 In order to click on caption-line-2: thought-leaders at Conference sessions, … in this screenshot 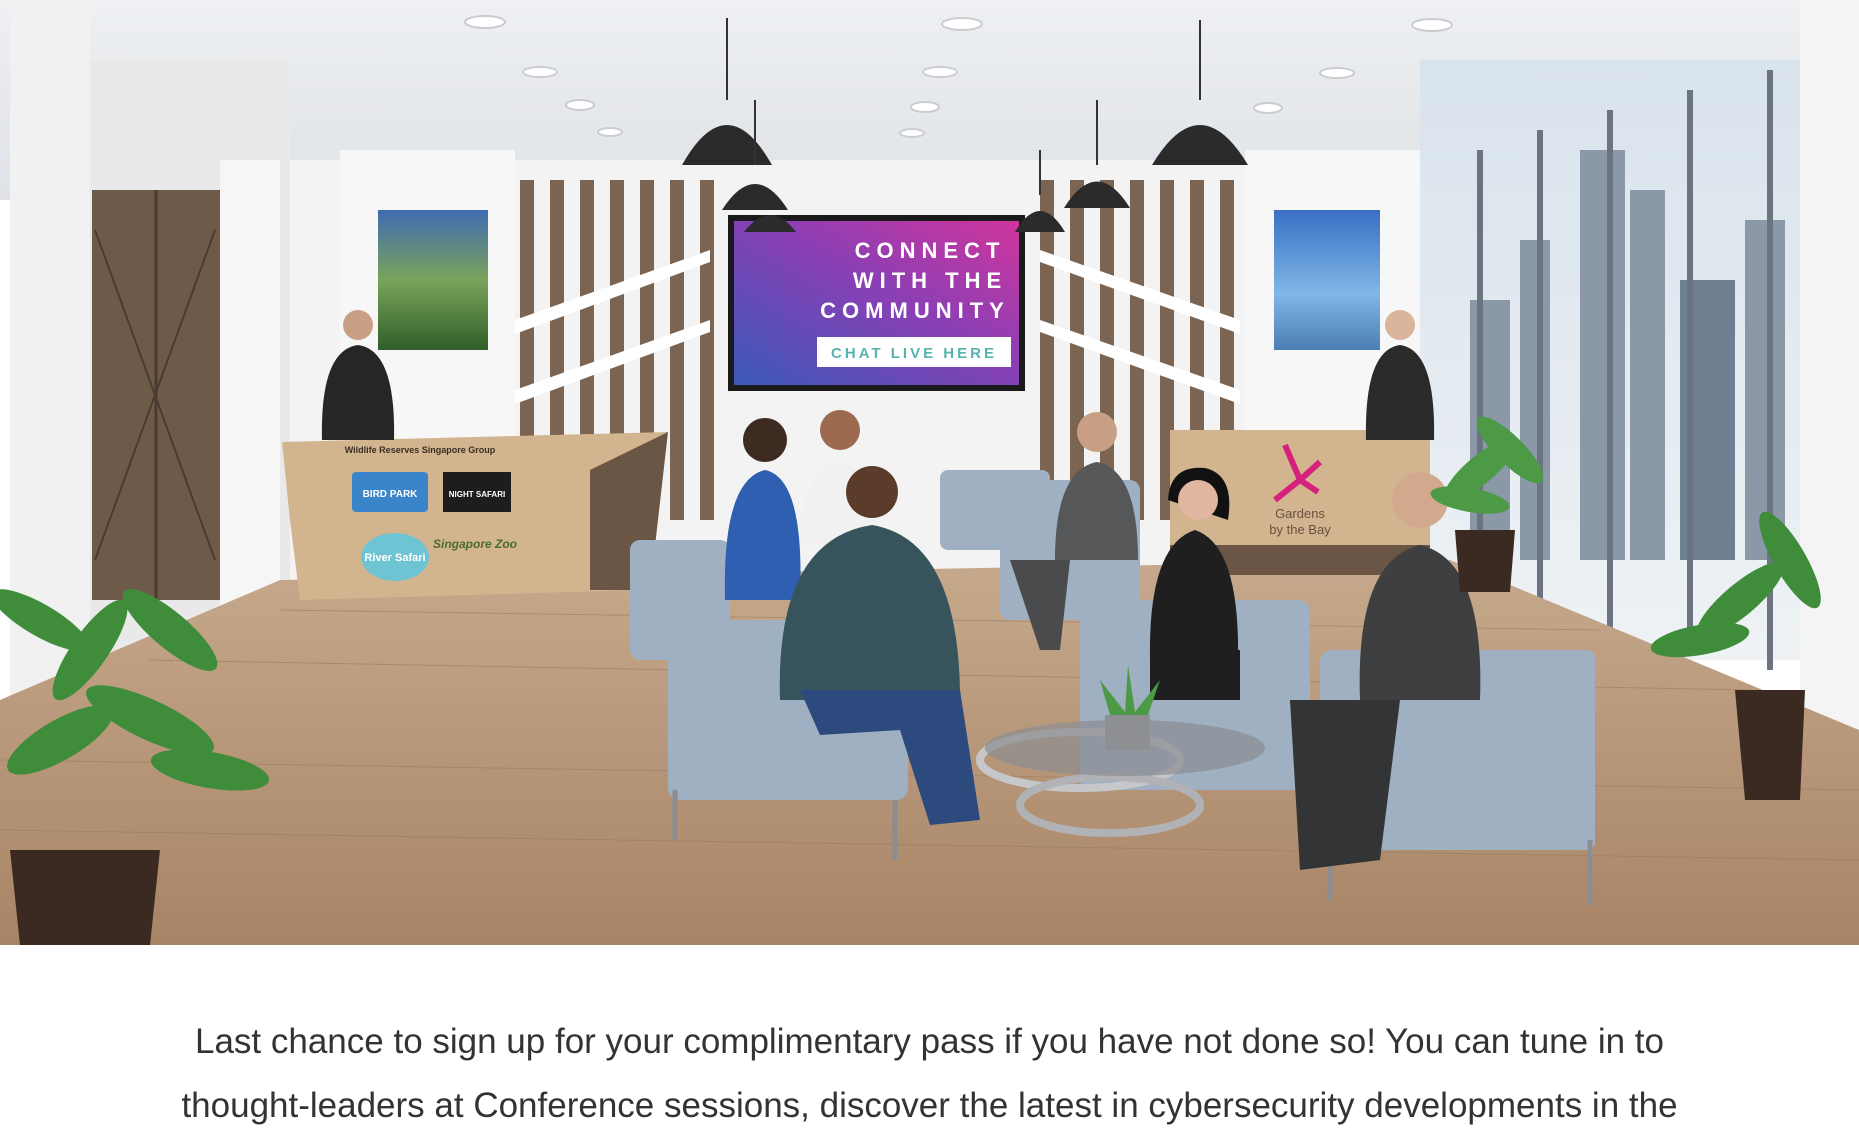, I will do `click(929, 1105)`.